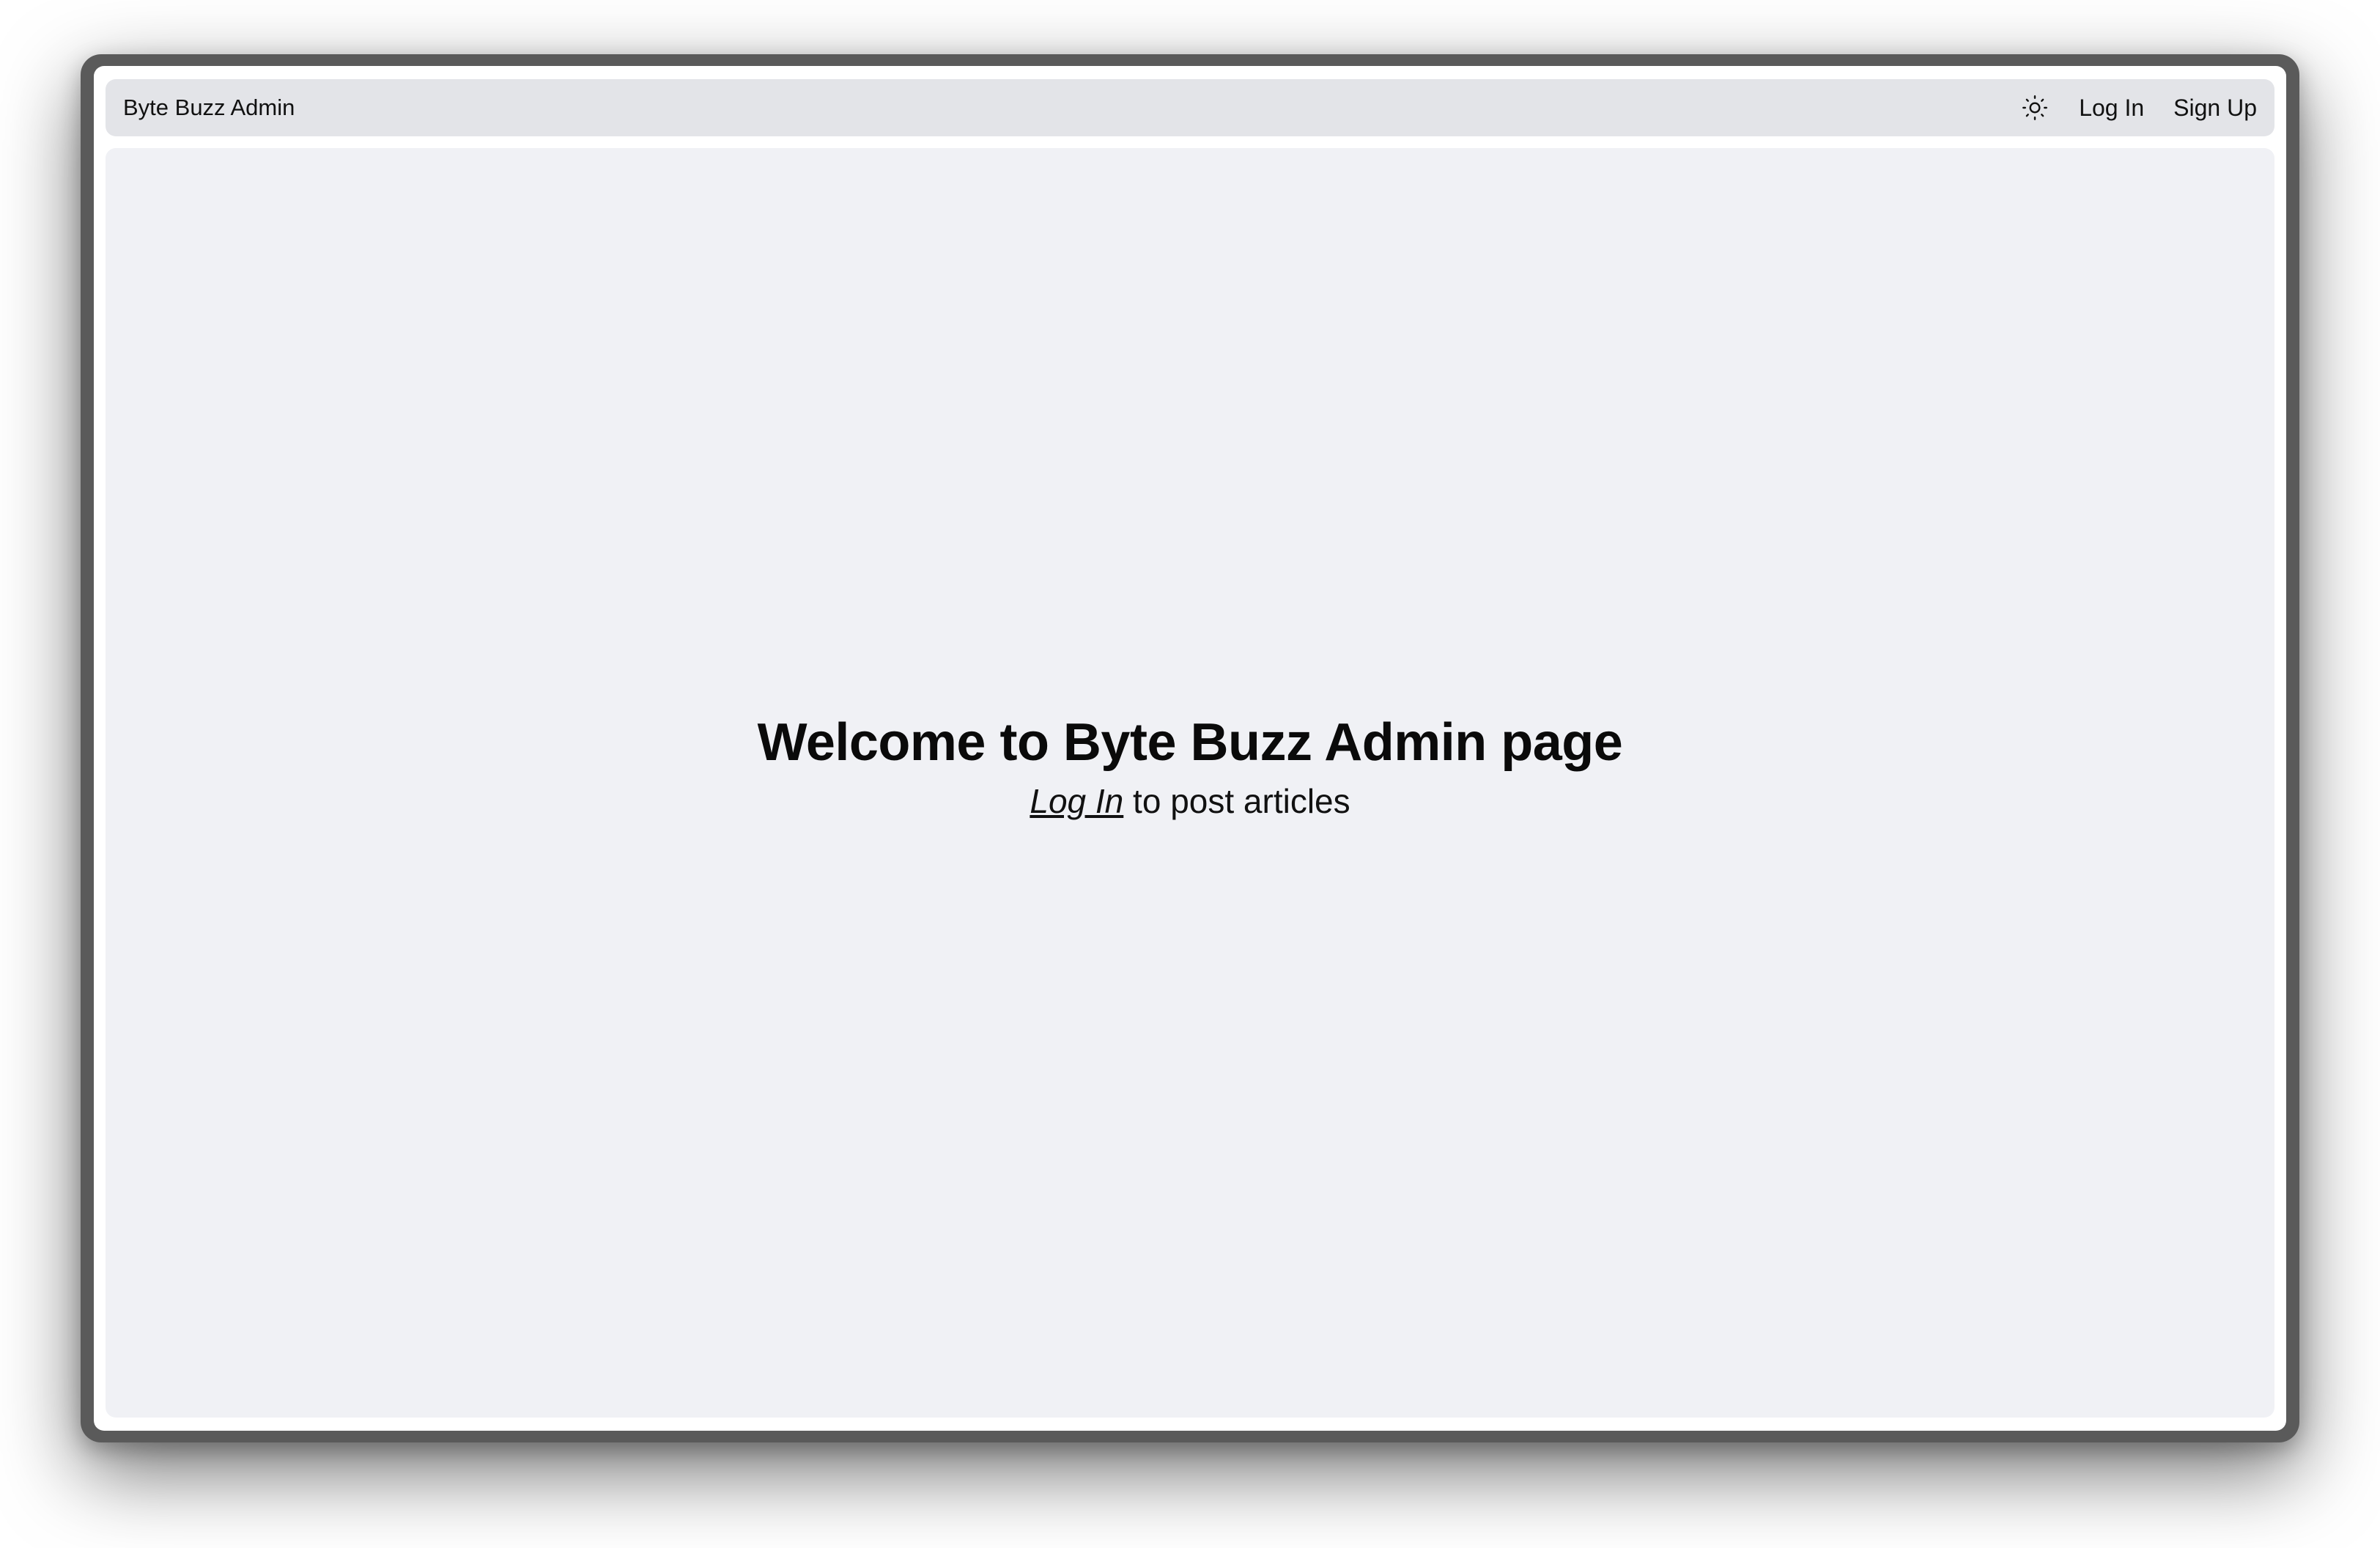 This screenshot has width=2380, height=1548. I want to click on login-prompt: Log In to post articles, so click(1190, 801).